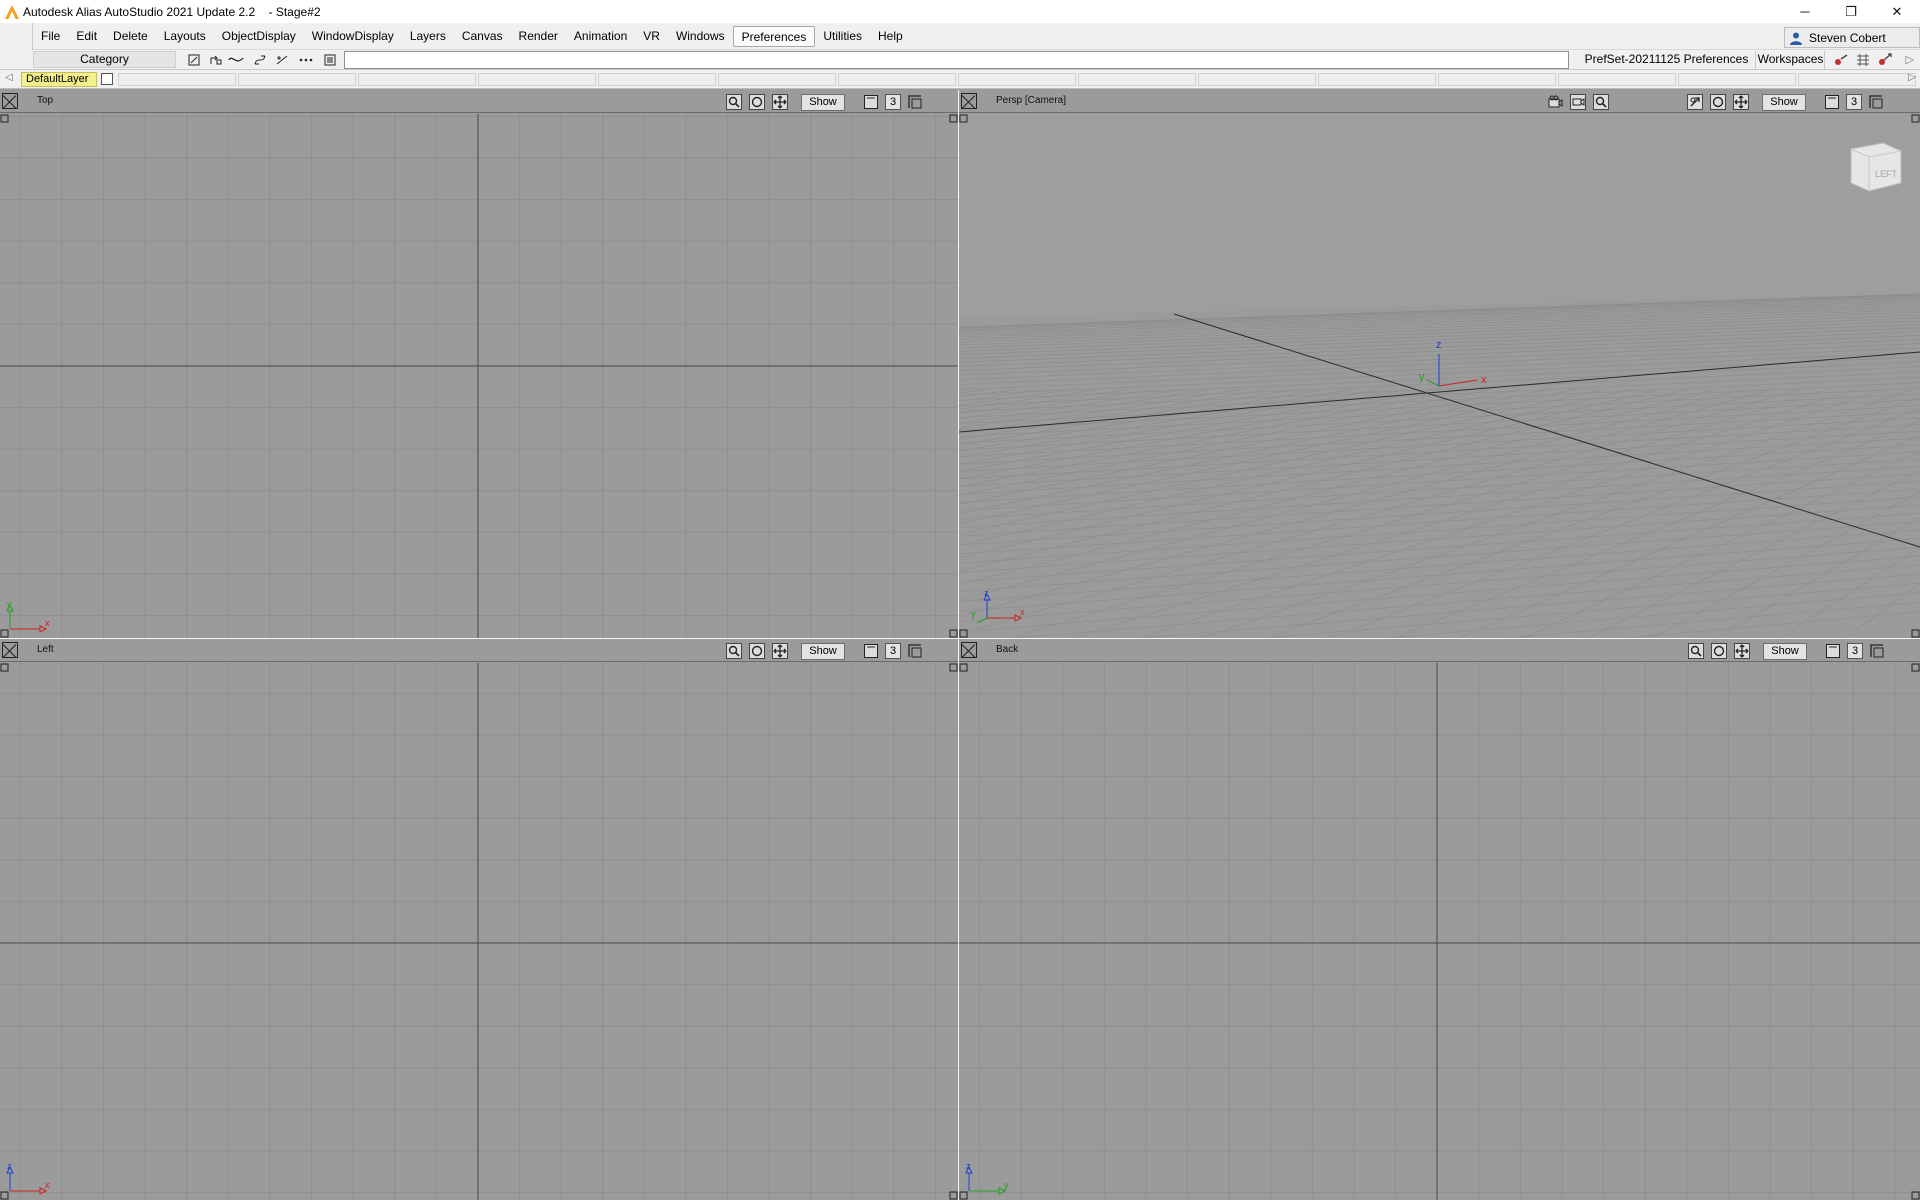 The height and width of the screenshot is (1200, 1920). Describe the element at coordinates (353, 36) in the screenshot. I see `menu-windowdisplay: WindowDisplay` at that location.